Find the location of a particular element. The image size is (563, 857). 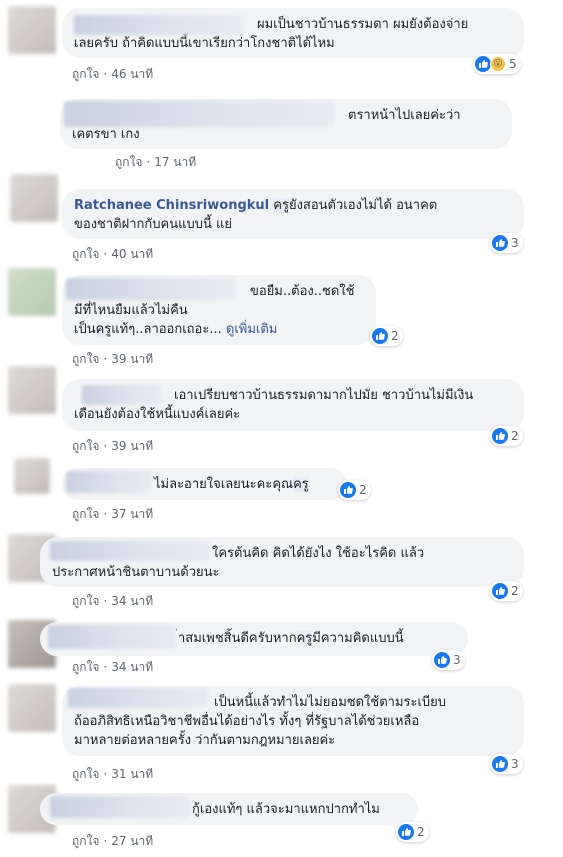

comment-text-line: เคตรขา เกง is located at coordinates (106, 134).